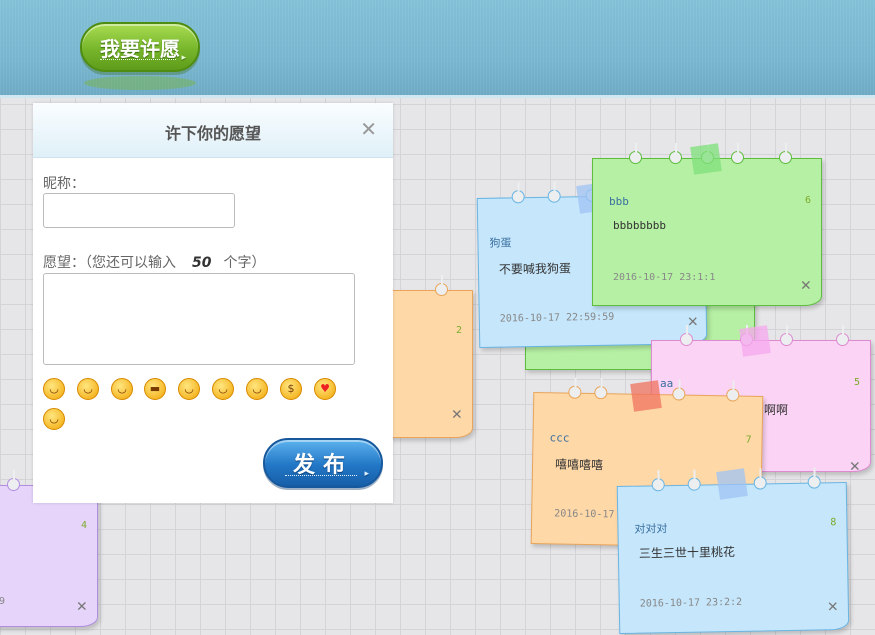 The image size is (875, 635). I want to click on emoji-hug-icon: ◡, so click(223, 389).